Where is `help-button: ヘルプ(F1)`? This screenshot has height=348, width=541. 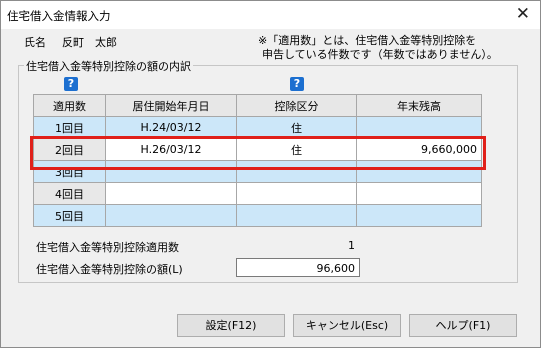
help-button: ヘルプ(F1) is located at coordinates (463, 325).